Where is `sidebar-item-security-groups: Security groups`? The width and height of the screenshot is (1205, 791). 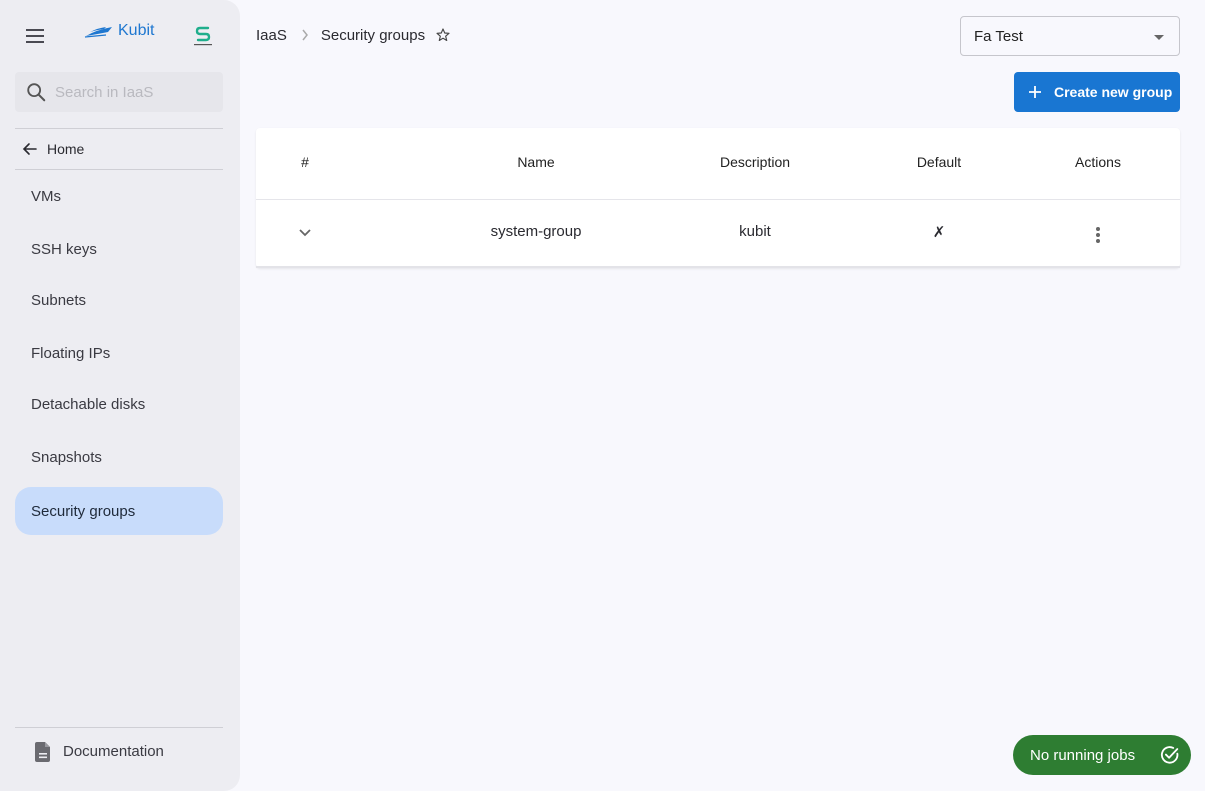 sidebar-item-security-groups: Security groups is located at coordinates (119, 511).